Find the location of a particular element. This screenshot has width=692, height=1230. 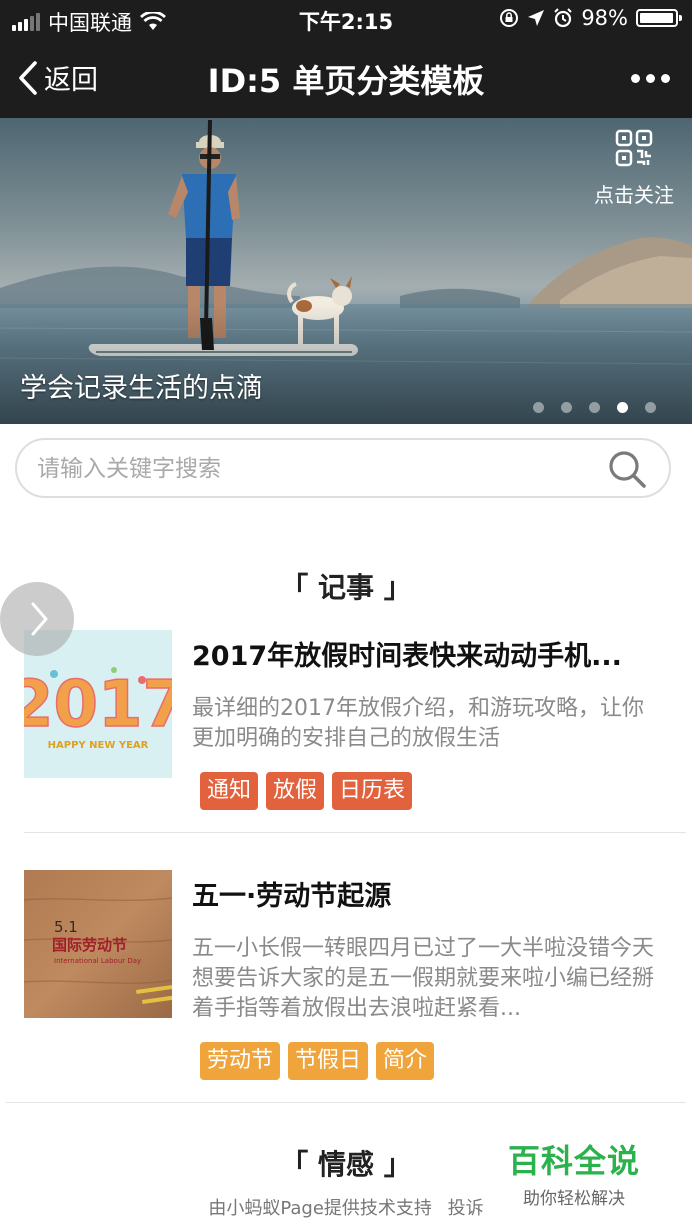

tag-labour-day: 劳动节 is located at coordinates (240, 1061).